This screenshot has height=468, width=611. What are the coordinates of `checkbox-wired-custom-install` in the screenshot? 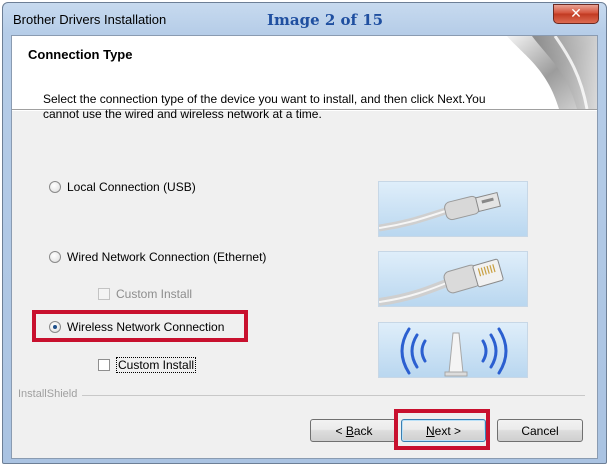 It's located at (104, 294).